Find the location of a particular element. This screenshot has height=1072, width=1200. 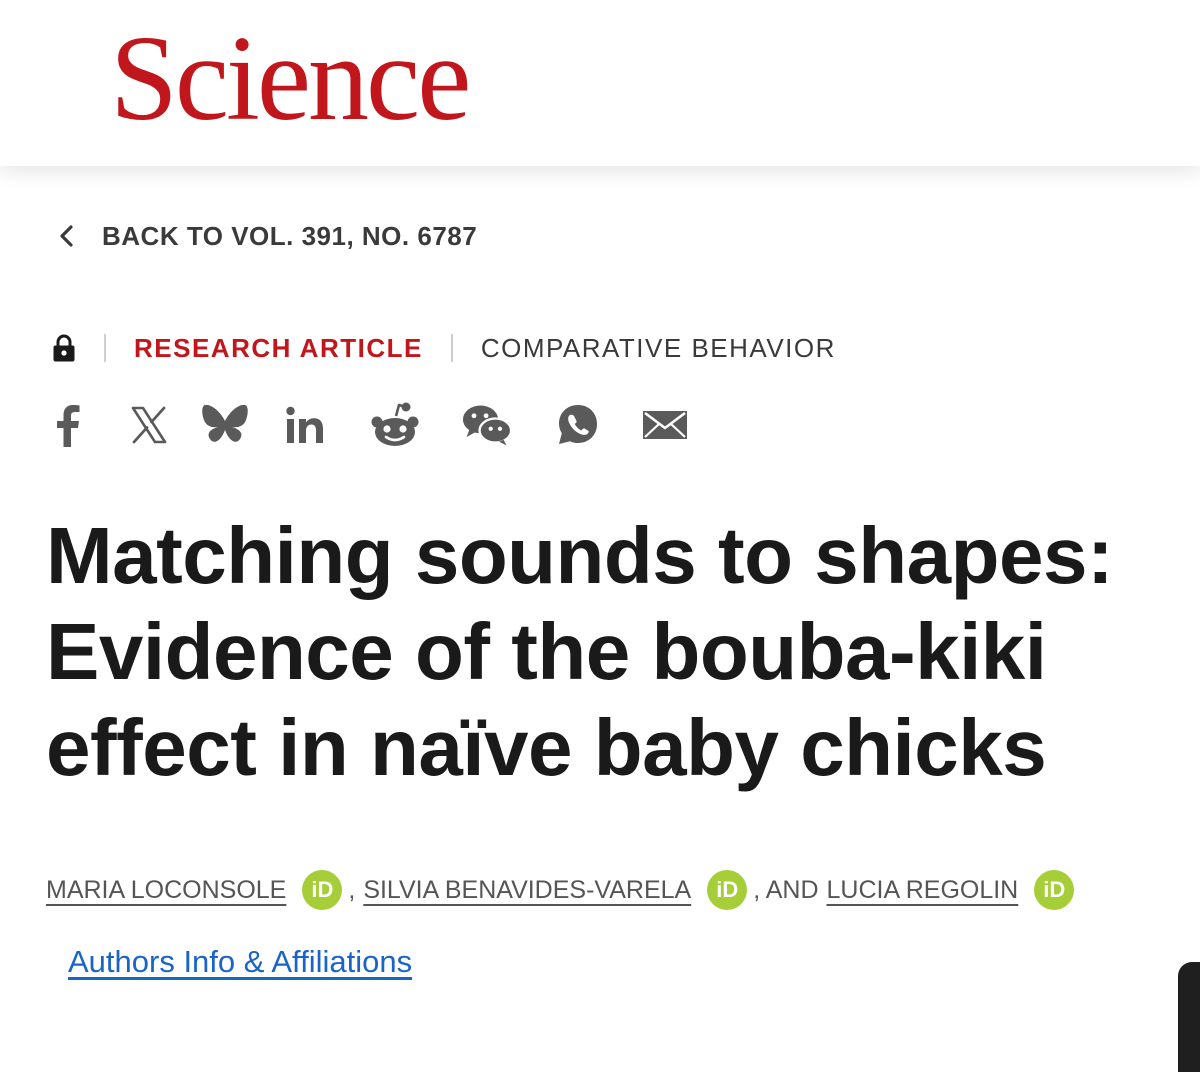

whatsapp-icon is located at coordinates (578, 425).